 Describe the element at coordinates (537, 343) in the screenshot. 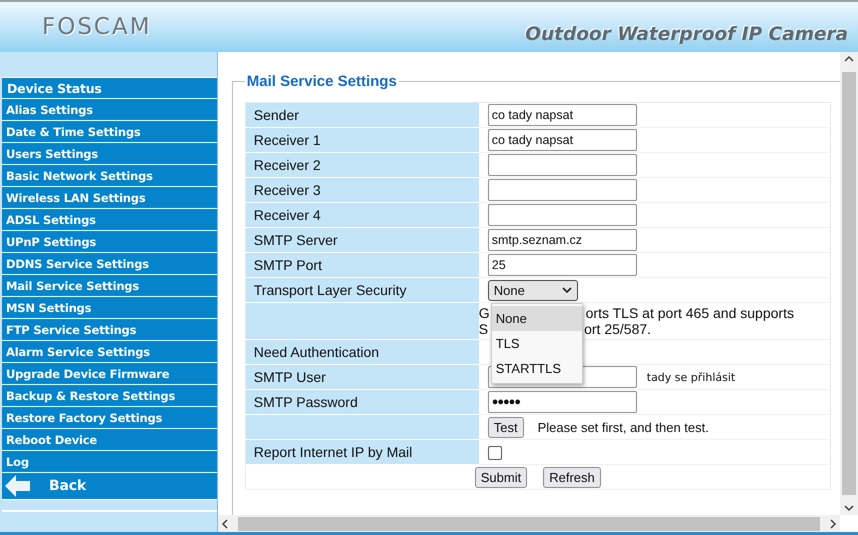

I see `dropdown-option: TLS` at that location.